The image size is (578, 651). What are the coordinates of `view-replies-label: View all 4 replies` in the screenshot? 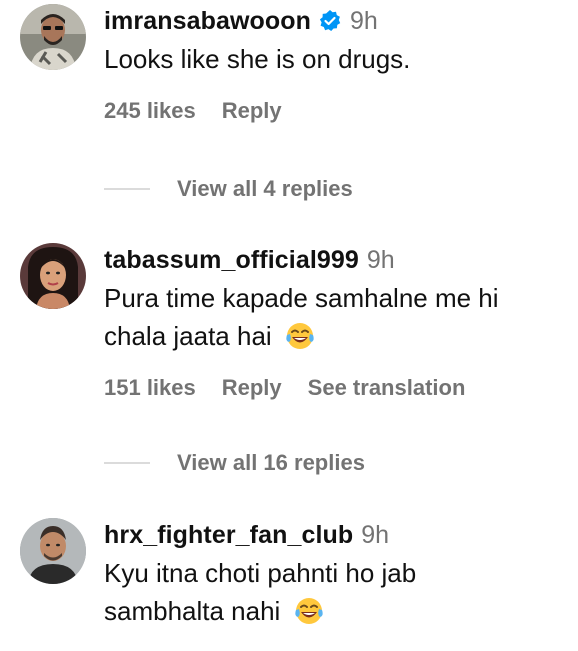 It's located at (265, 188).